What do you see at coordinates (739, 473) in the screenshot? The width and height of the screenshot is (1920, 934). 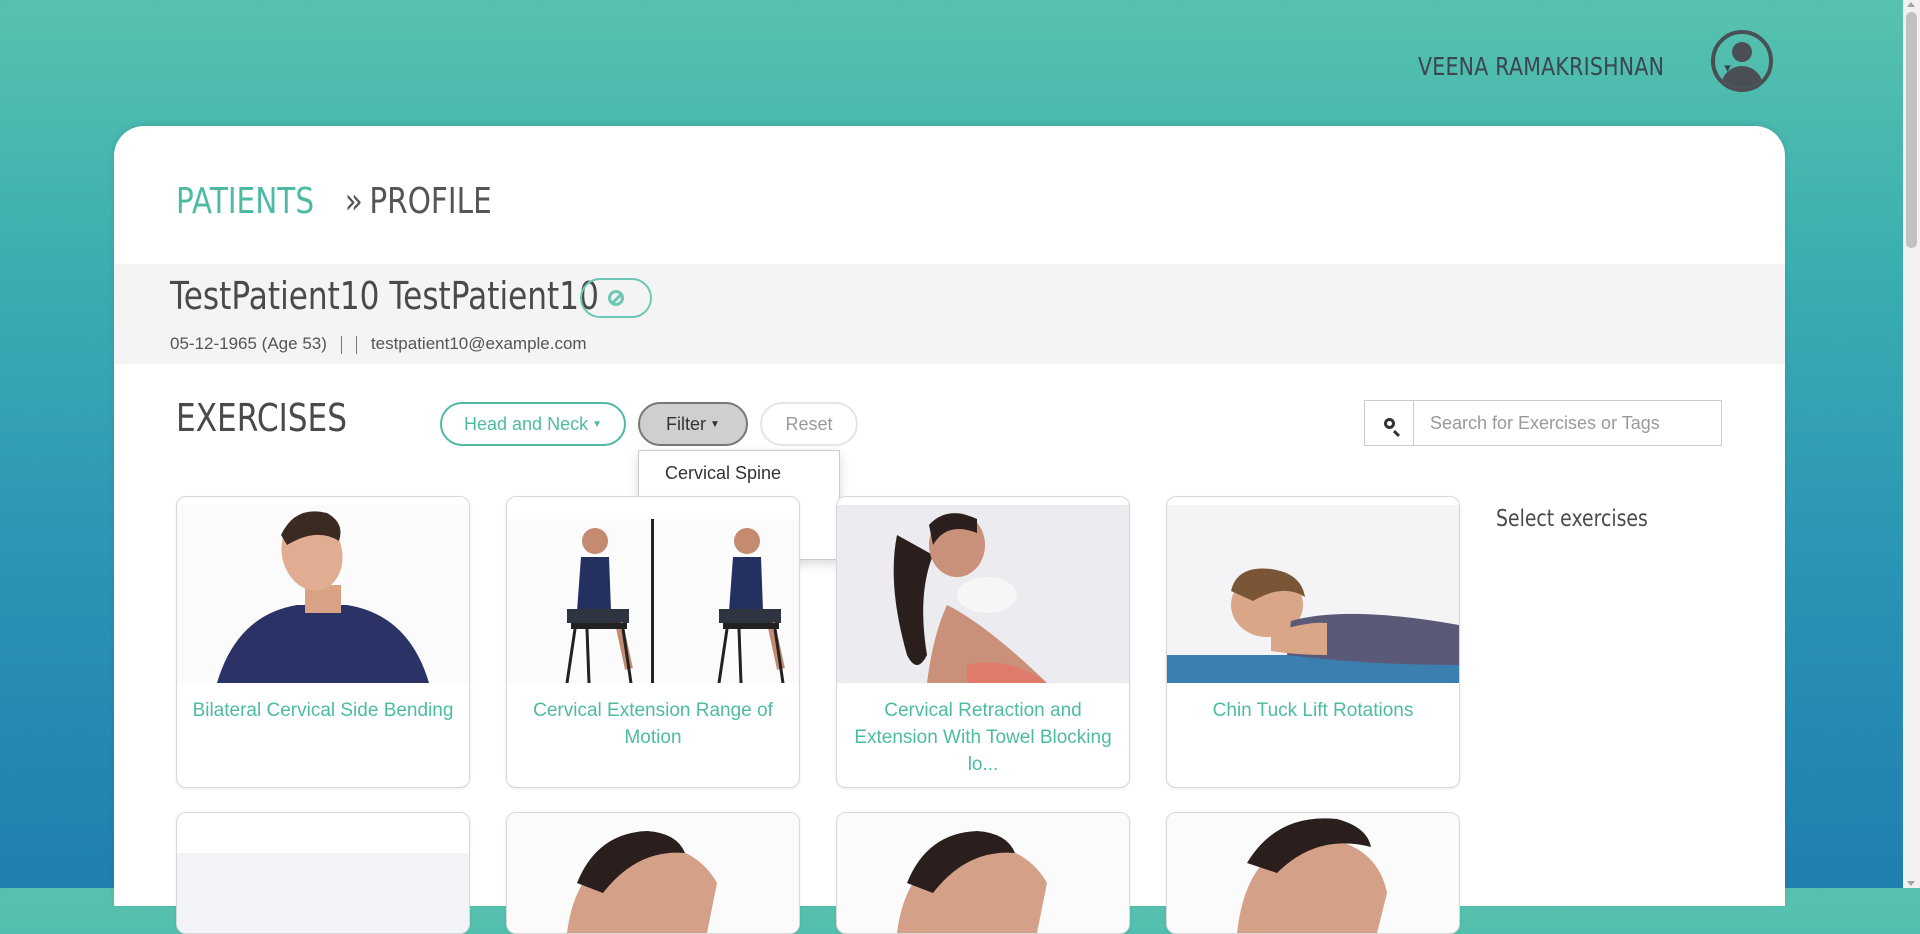 I see `filter-option-cervical-spine: Cervical Spine` at bounding box center [739, 473].